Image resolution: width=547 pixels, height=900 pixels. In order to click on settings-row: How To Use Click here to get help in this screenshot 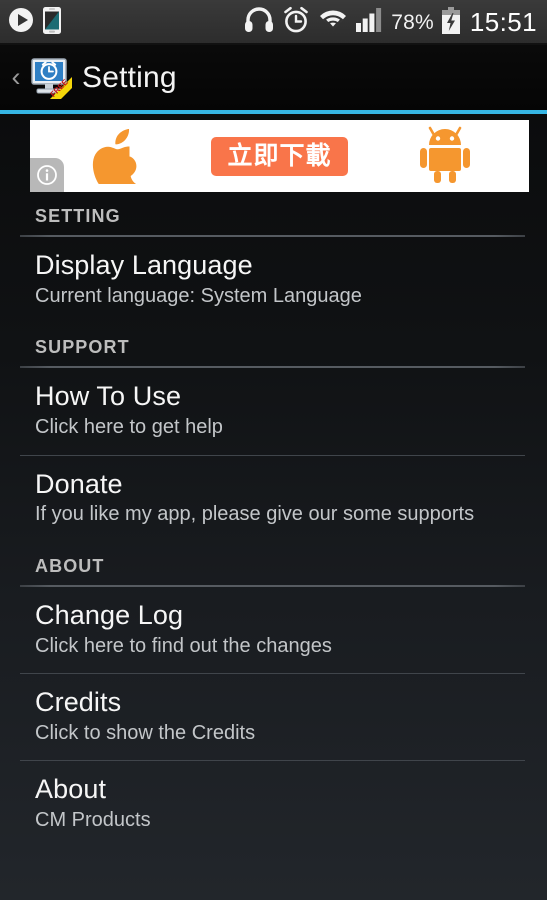, I will do `click(273, 411)`.